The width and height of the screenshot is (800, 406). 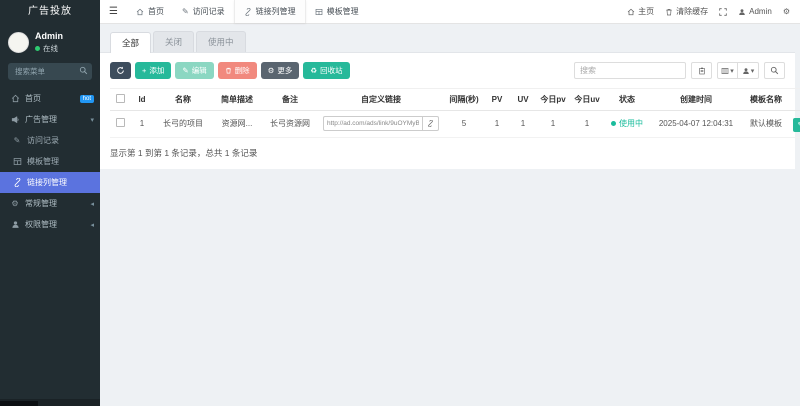 What do you see at coordinates (319, 12) in the screenshot?
I see `table-icon` at bounding box center [319, 12].